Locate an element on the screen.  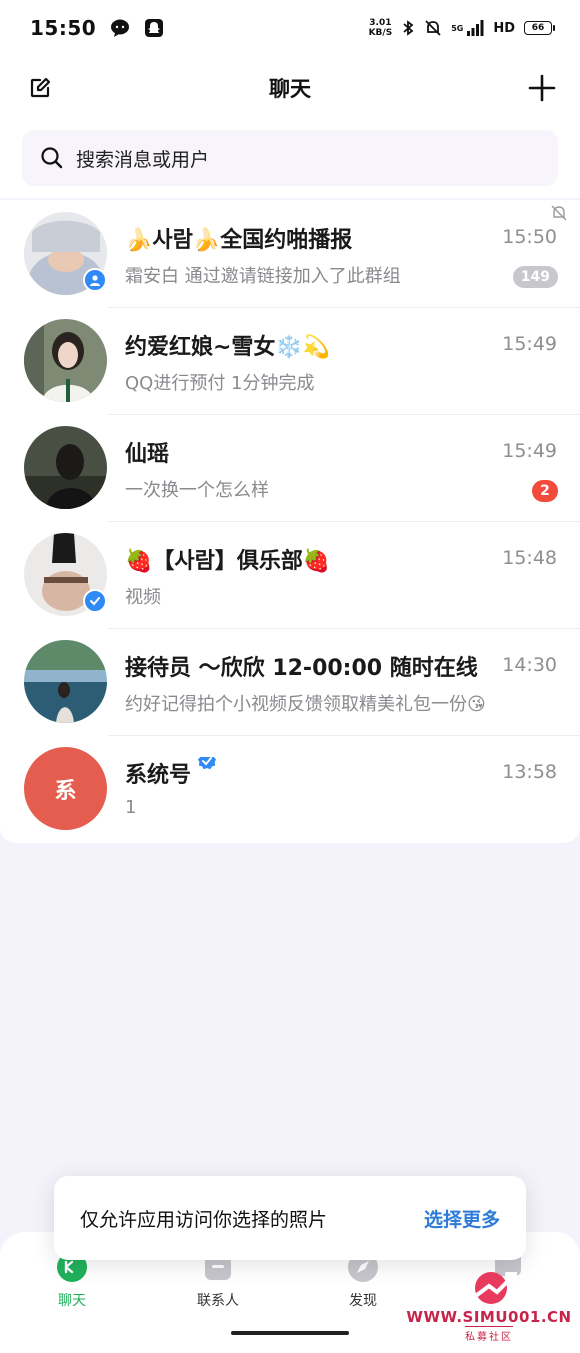
chat-preview: 1 is located at coordinates (131, 807).